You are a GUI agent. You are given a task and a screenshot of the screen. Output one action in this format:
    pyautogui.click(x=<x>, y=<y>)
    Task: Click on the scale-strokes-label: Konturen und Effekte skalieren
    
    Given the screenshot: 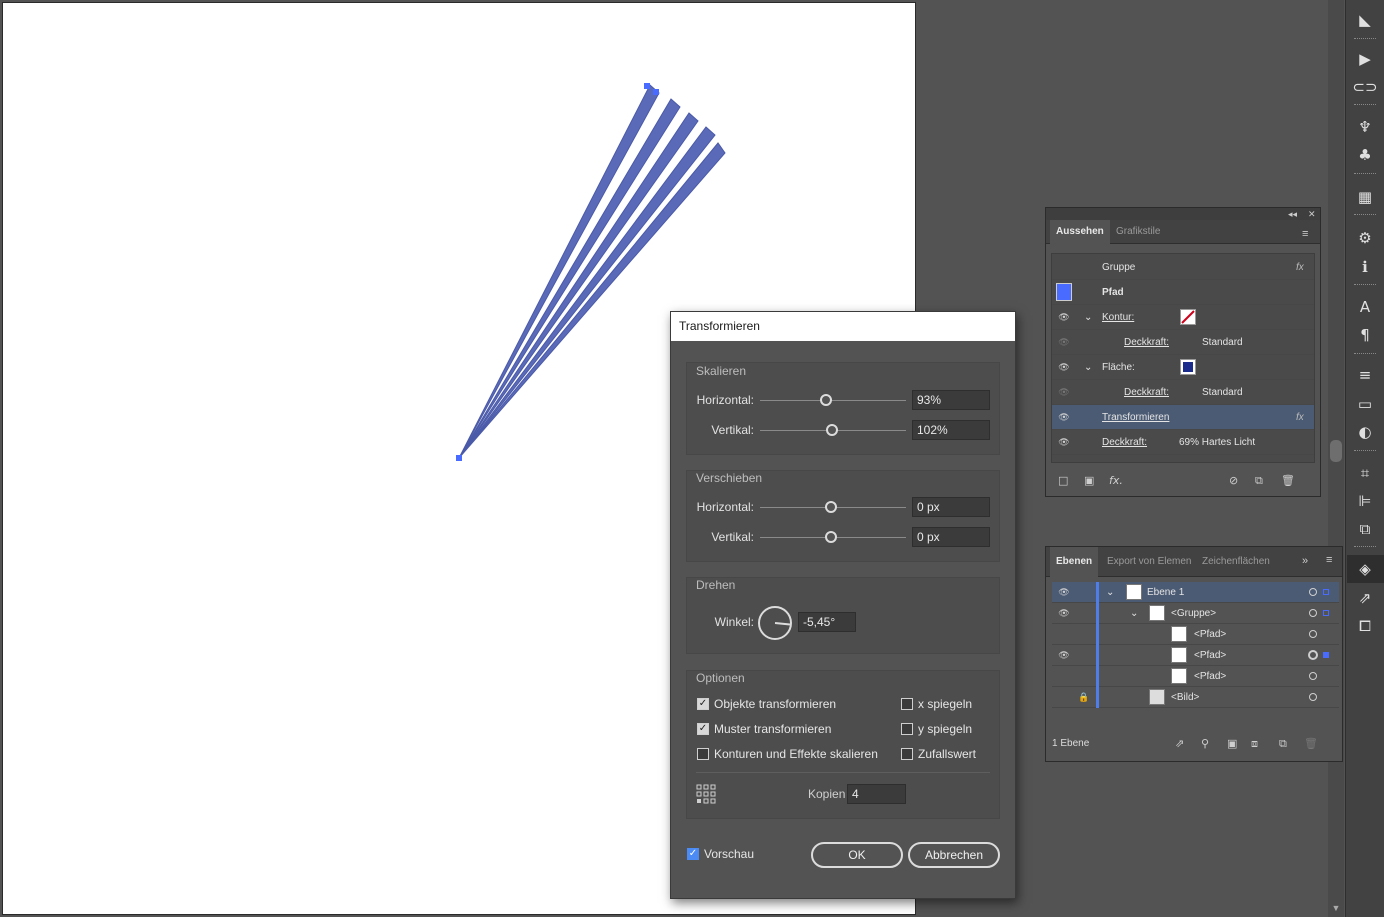 What is the action you would take?
    pyautogui.click(x=796, y=754)
    